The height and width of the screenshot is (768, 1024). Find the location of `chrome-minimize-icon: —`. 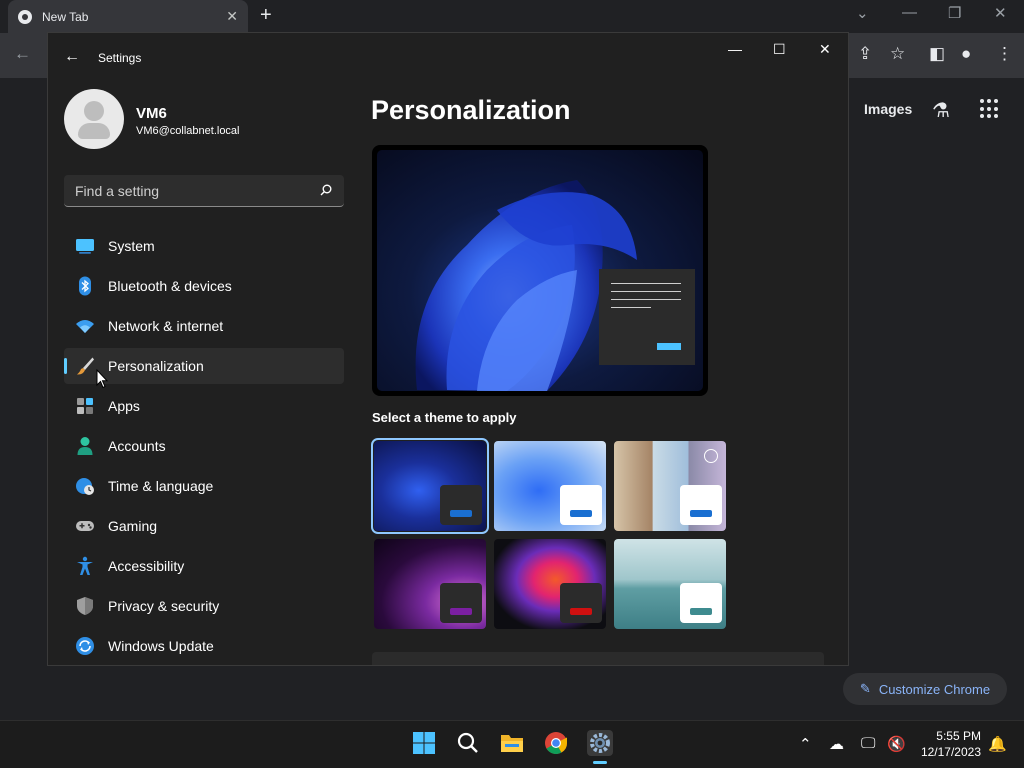

chrome-minimize-icon: — is located at coordinates (909, 12).